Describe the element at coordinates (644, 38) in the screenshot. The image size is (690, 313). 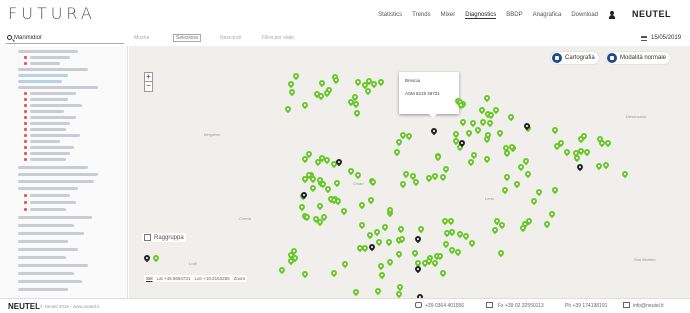
I see `calendar-icon` at that location.